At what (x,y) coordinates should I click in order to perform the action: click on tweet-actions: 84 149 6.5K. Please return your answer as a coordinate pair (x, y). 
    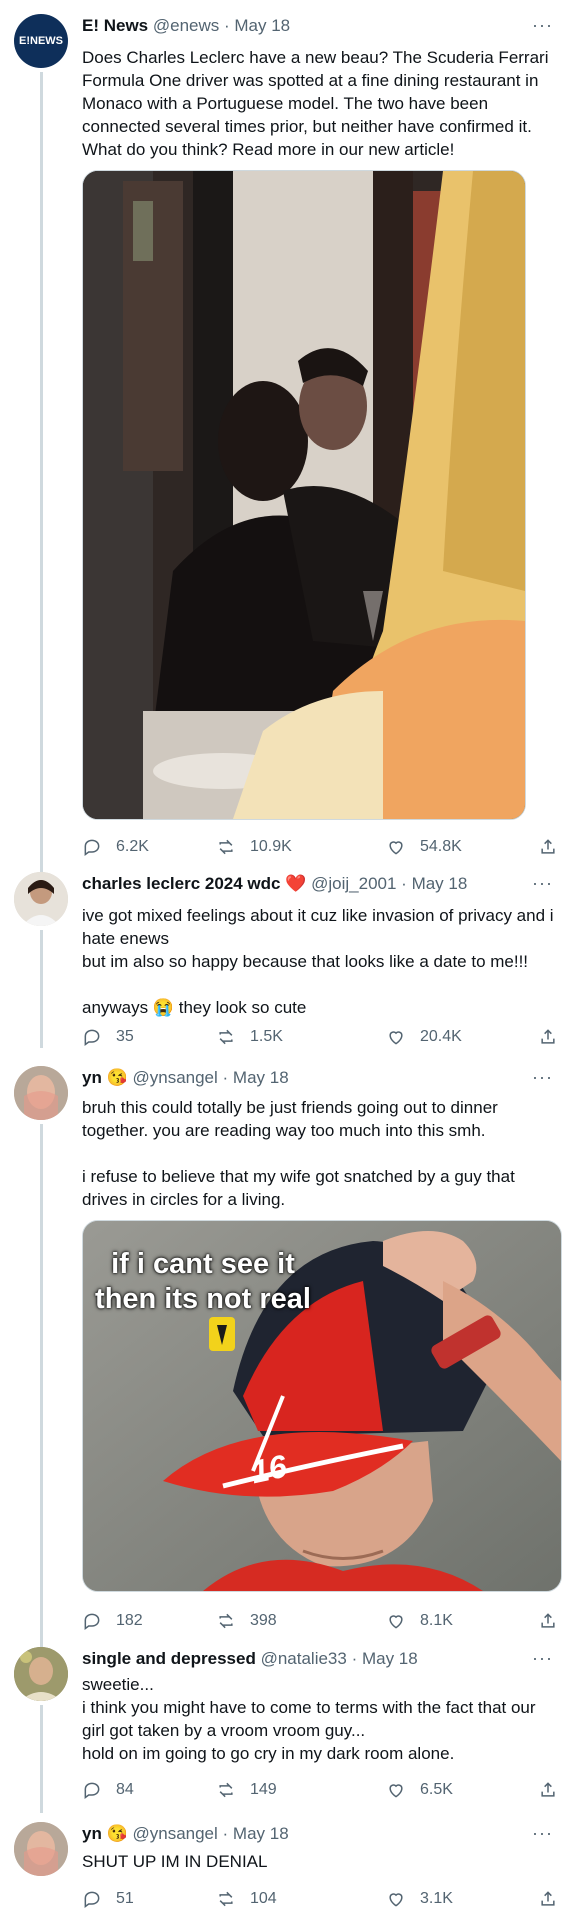
    Looking at the image, I should click on (321, 1790).